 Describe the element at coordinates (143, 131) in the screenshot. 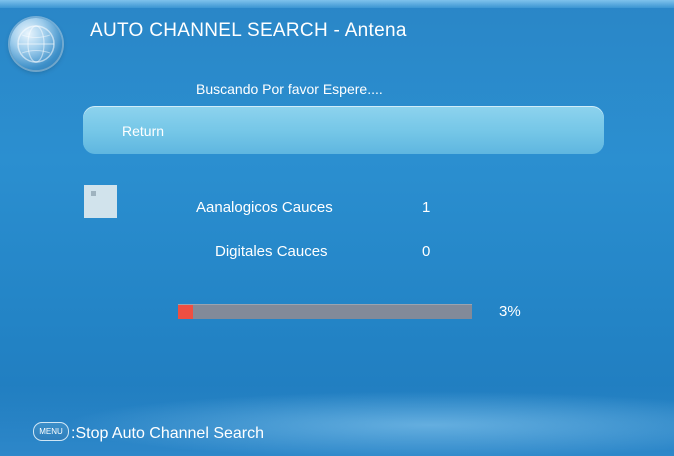

I see `return-button-label: Return` at that location.